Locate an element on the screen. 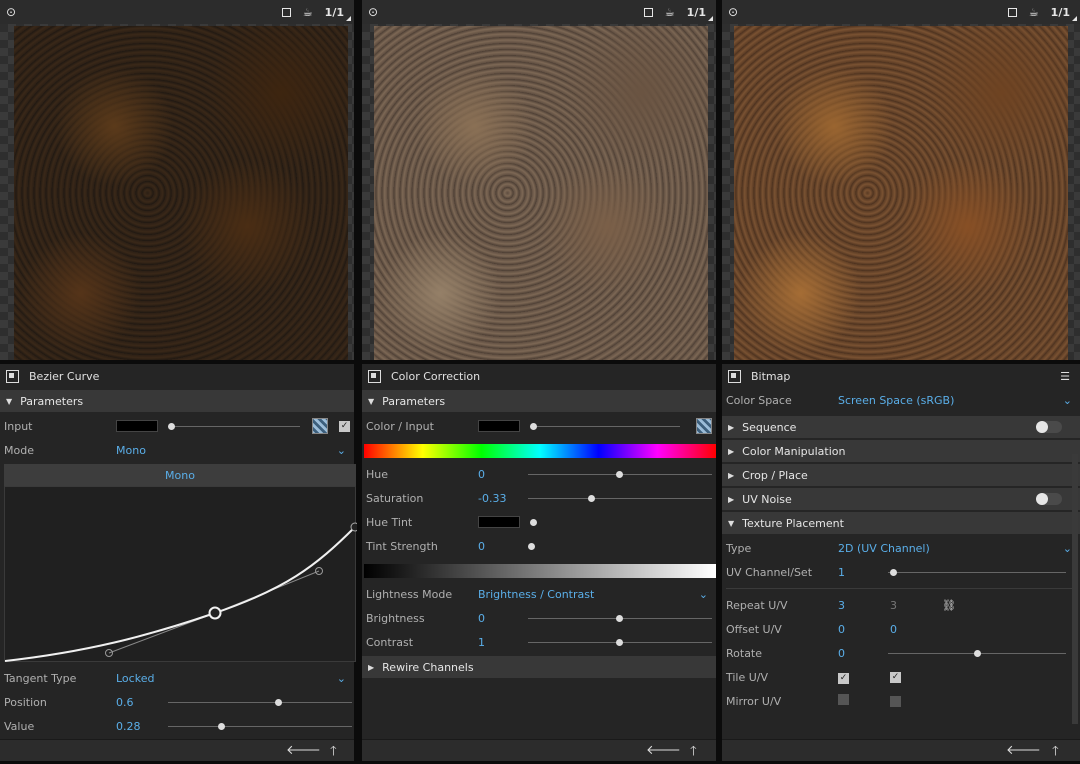 The image size is (1080, 764). scrollbar is located at coordinates (1075, 589).